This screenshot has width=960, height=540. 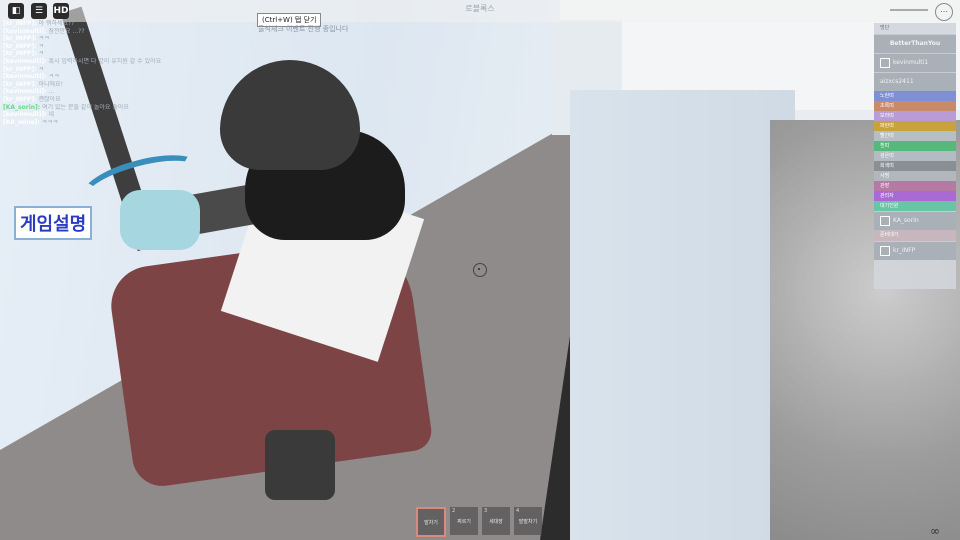 What do you see at coordinates (49, 99) in the screenshot?
I see `chat-text: 괜찮아요` at bounding box center [49, 99].